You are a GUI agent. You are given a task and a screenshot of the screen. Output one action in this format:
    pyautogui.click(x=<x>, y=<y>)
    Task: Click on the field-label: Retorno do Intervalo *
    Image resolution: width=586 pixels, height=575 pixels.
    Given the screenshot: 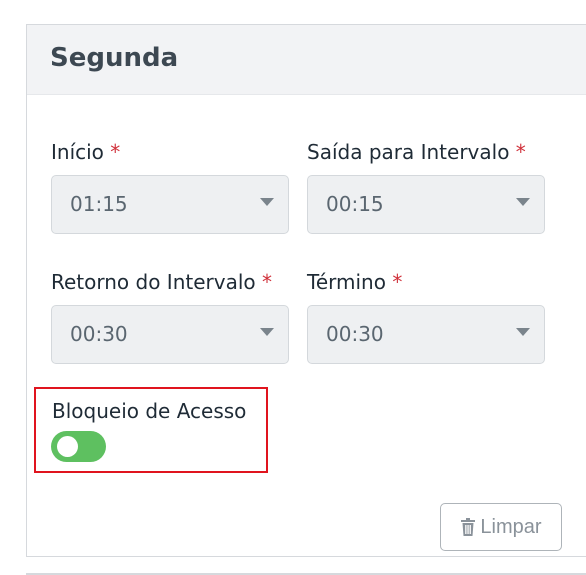 What is the action you would take?
    pyautogui.click(x=170, y=282)
    